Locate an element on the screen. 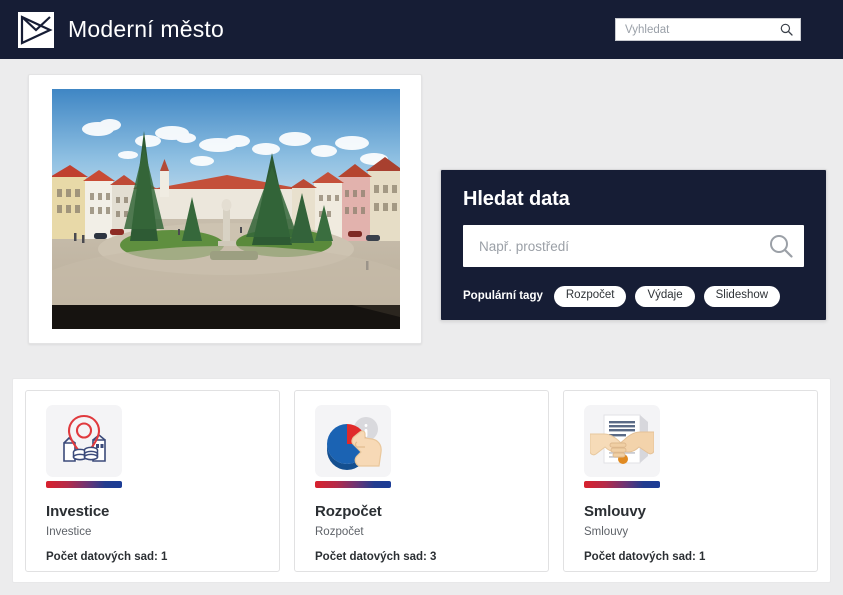  search-panel-title: Hledat data is located at coordinates (516, 199).